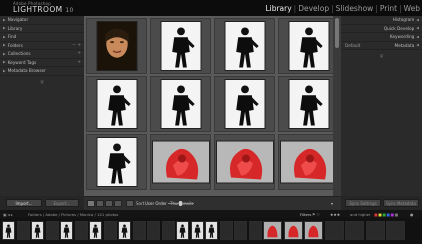  Describe the element at coordinates (381, 29) in the screenshot. I see `panel-quick-develop: Quick Develop ◀` at that location.